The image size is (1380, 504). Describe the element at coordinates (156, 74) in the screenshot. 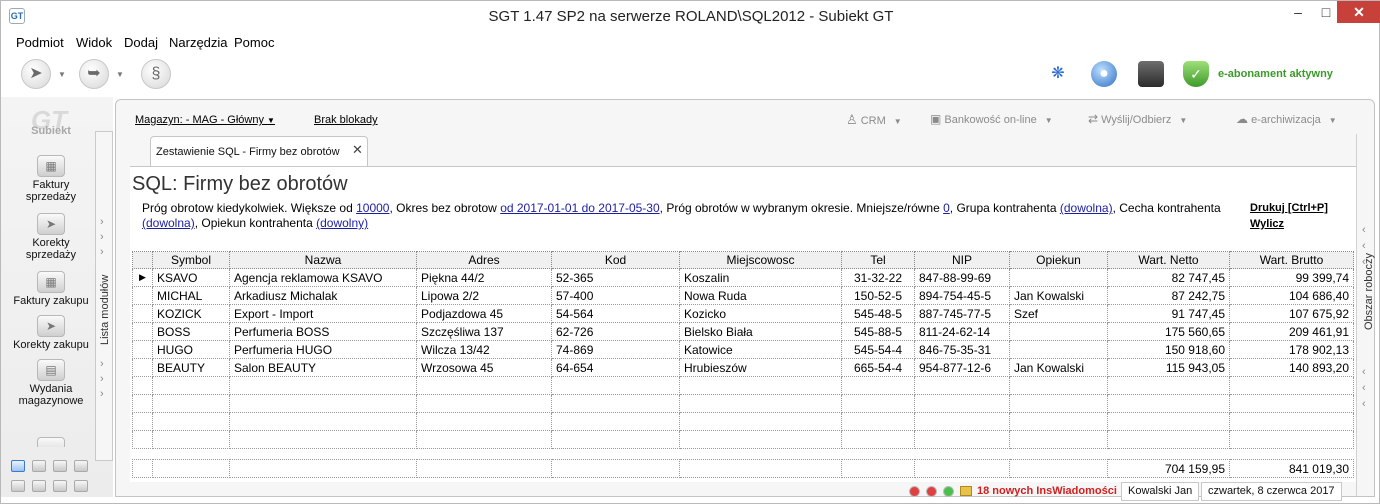

I see `settings-icon: §` at that location.